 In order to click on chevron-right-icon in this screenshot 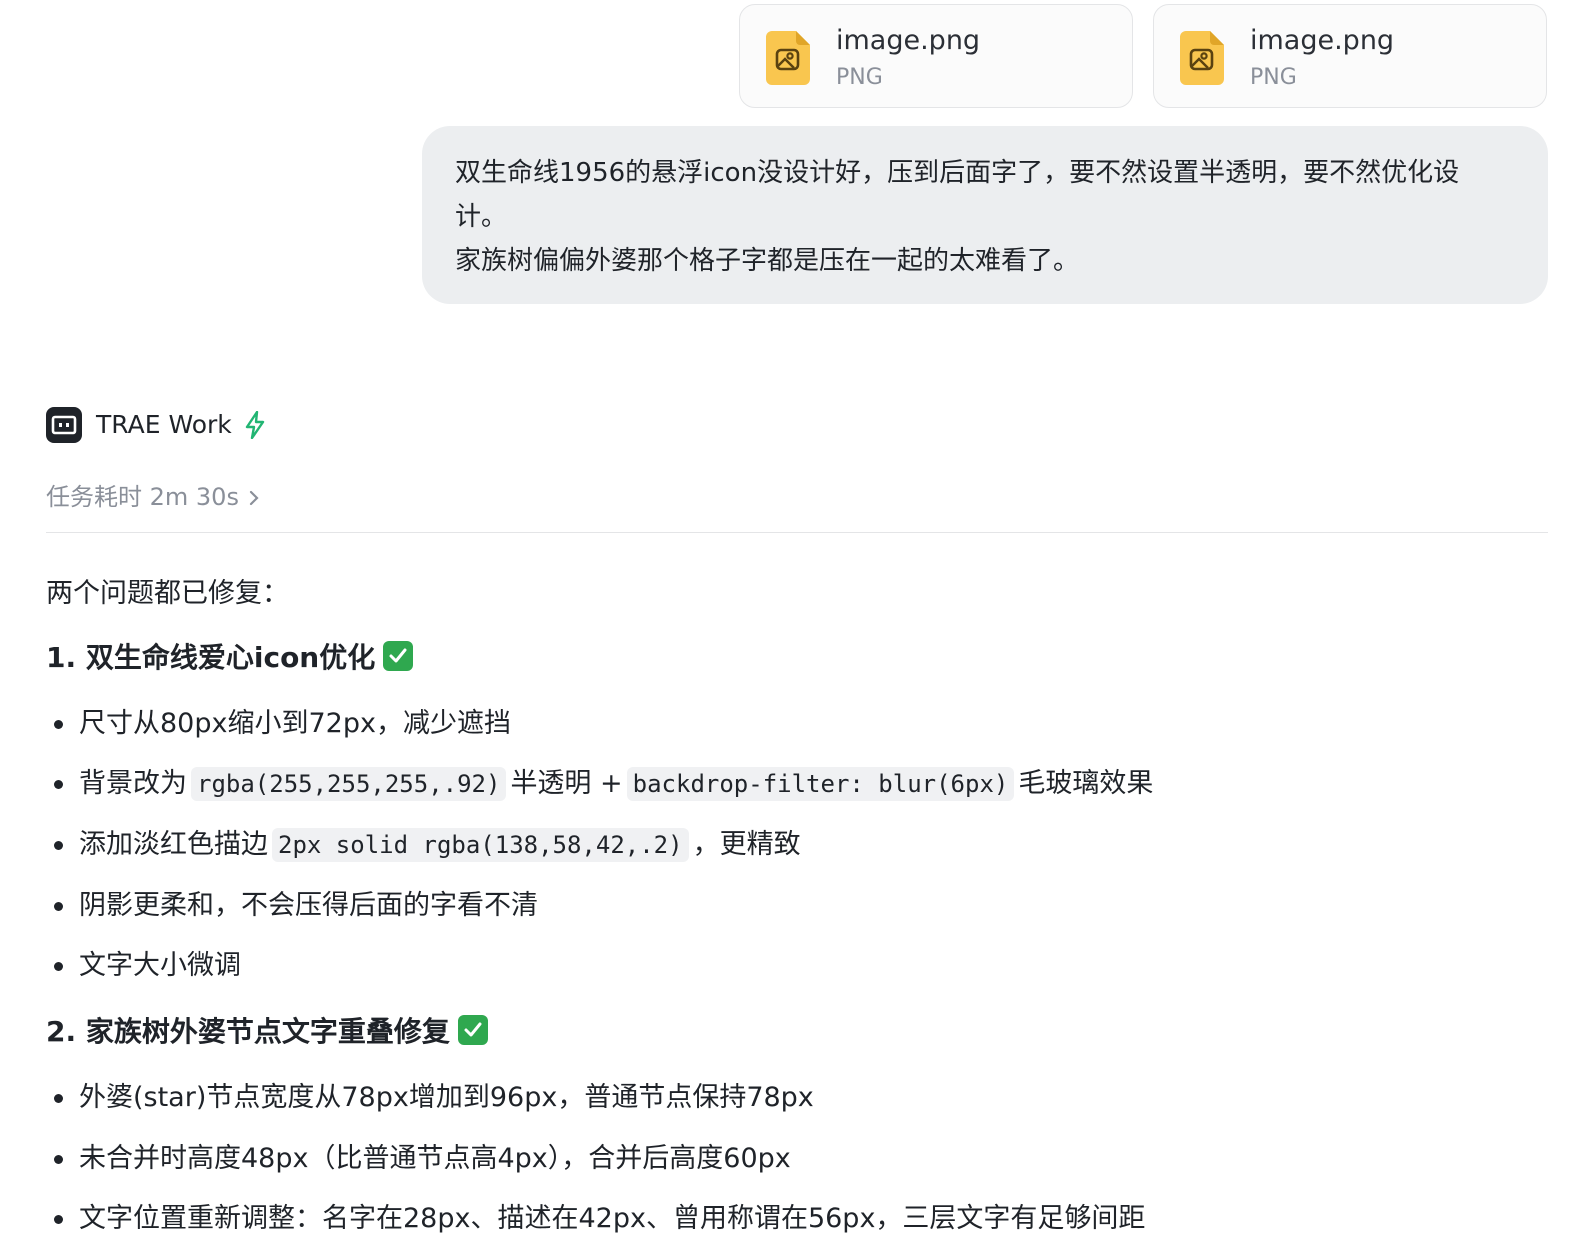, I will do `click(254, 498)`.